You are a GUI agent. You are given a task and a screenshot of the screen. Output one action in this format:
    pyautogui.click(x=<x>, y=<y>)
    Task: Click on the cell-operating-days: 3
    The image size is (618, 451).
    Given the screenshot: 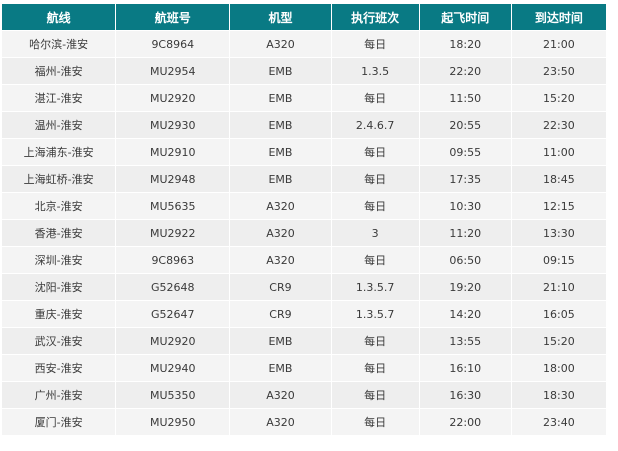 What is the action you would take?
    pyautogui.click(x=375, y=233)
    